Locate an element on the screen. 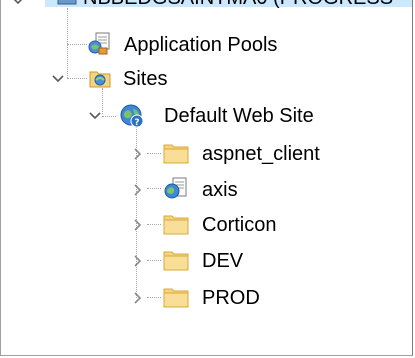 The width and height of the screenshot is (415, 358). tree-node-child: axis is located at coordinates (206, 191).